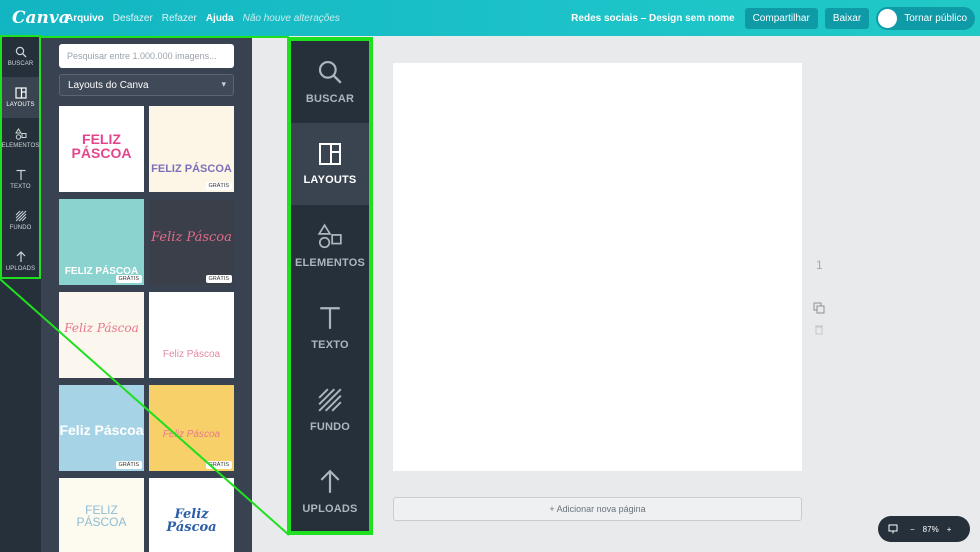 This screenshot has width=980, height=552. I want to click on text-icon, so click(330, 318).